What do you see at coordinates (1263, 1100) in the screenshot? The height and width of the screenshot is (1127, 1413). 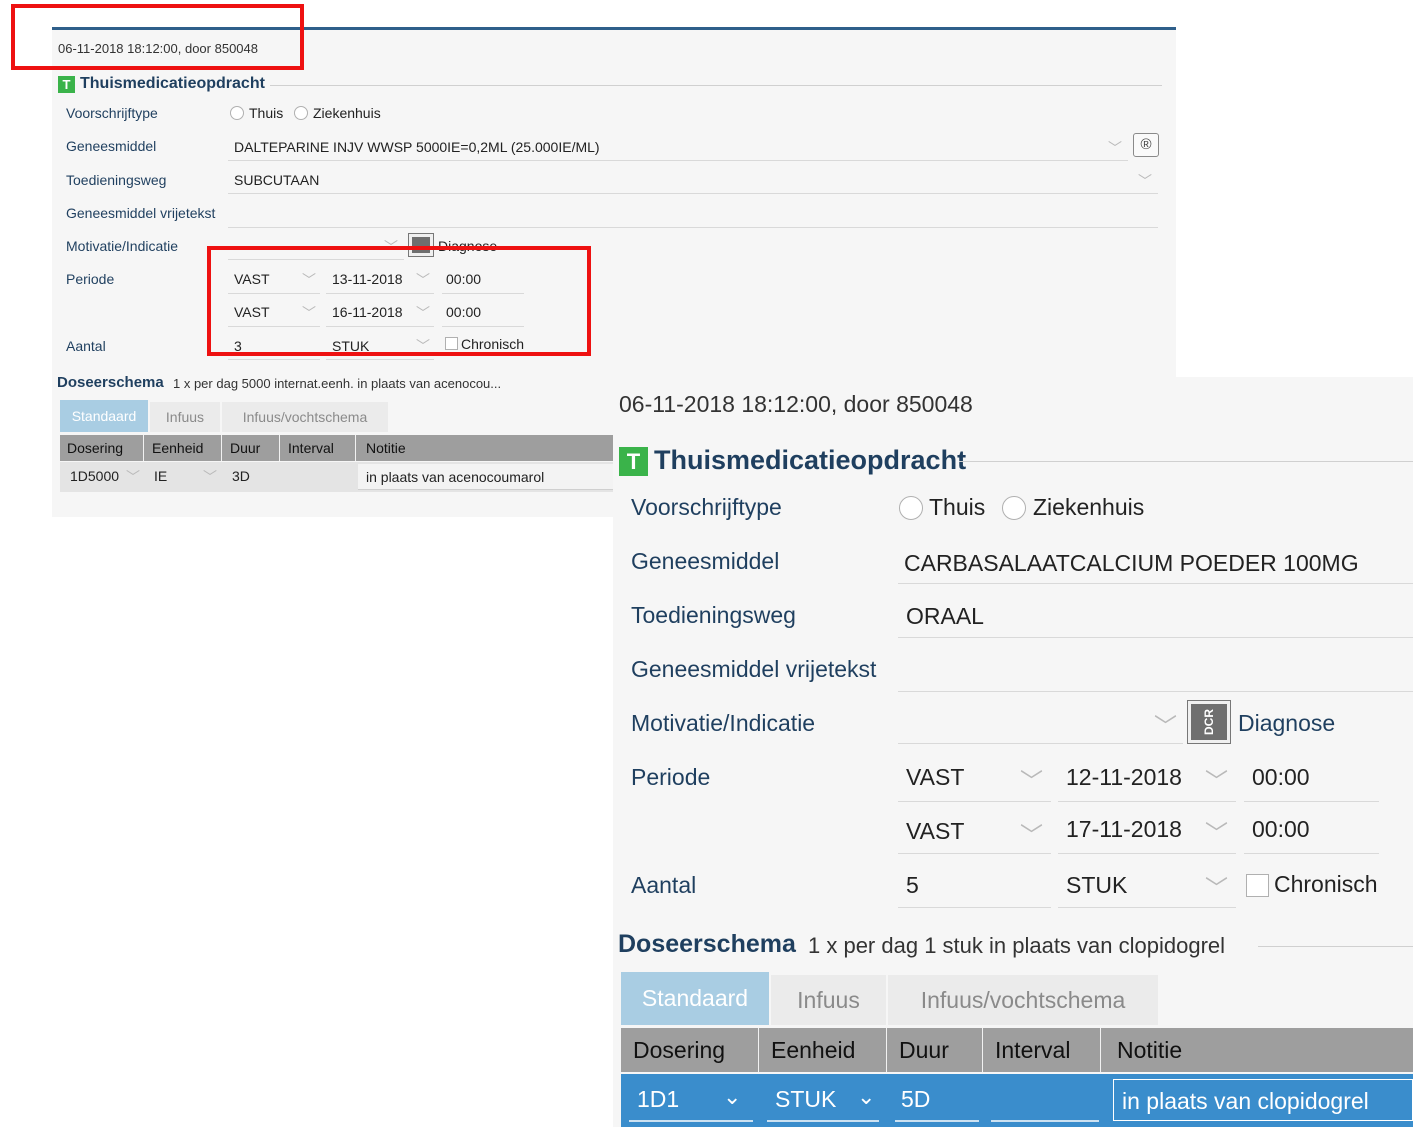 I see `cell-notitie: in plaats van clopidogrel` at bounding box center [1263, 1100].